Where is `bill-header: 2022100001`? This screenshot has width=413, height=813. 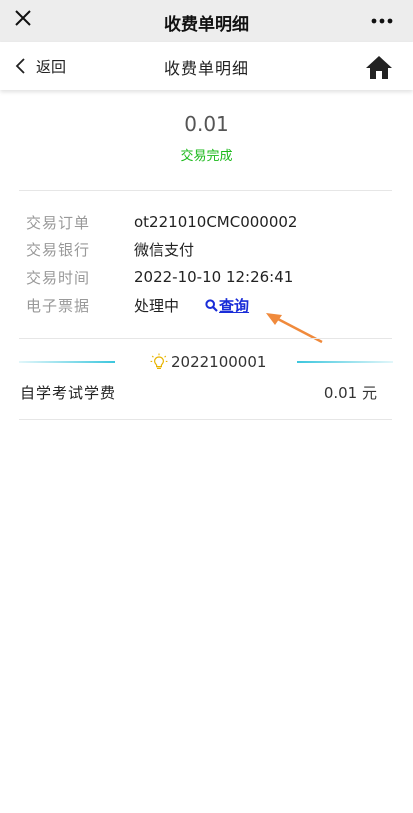
bill-header: 2022100001 is located at coordinates (208, 362).